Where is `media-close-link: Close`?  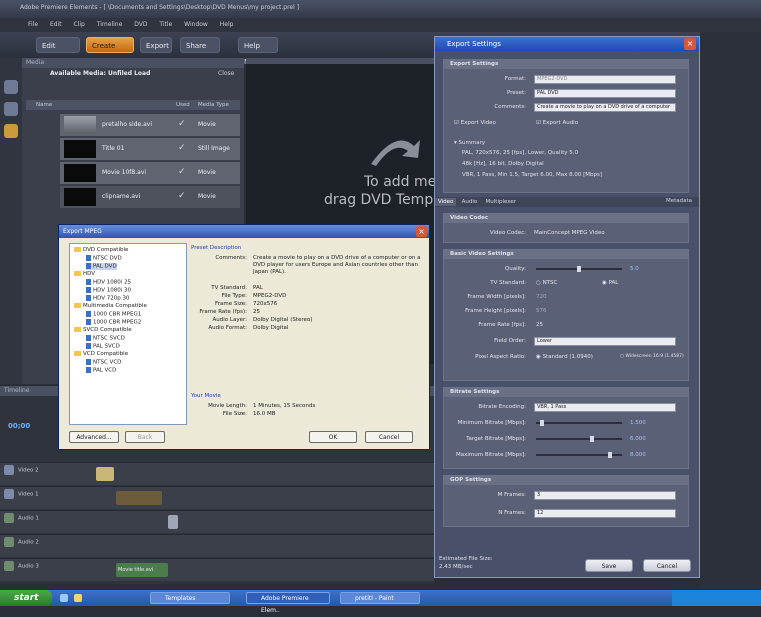
media-close-link: Close is located at coordinates (226, 73).